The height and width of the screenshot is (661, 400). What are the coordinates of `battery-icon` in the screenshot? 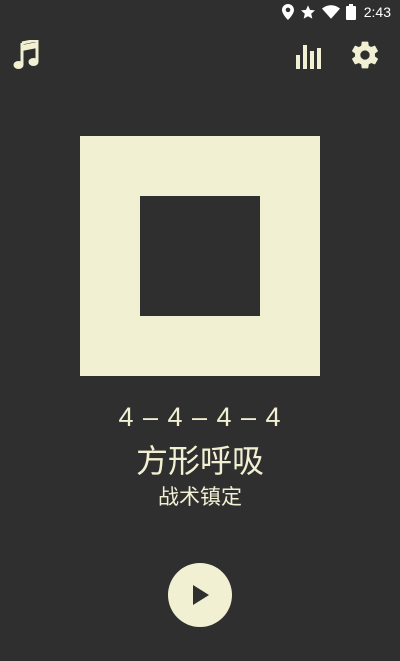 It's located at (350, 12).